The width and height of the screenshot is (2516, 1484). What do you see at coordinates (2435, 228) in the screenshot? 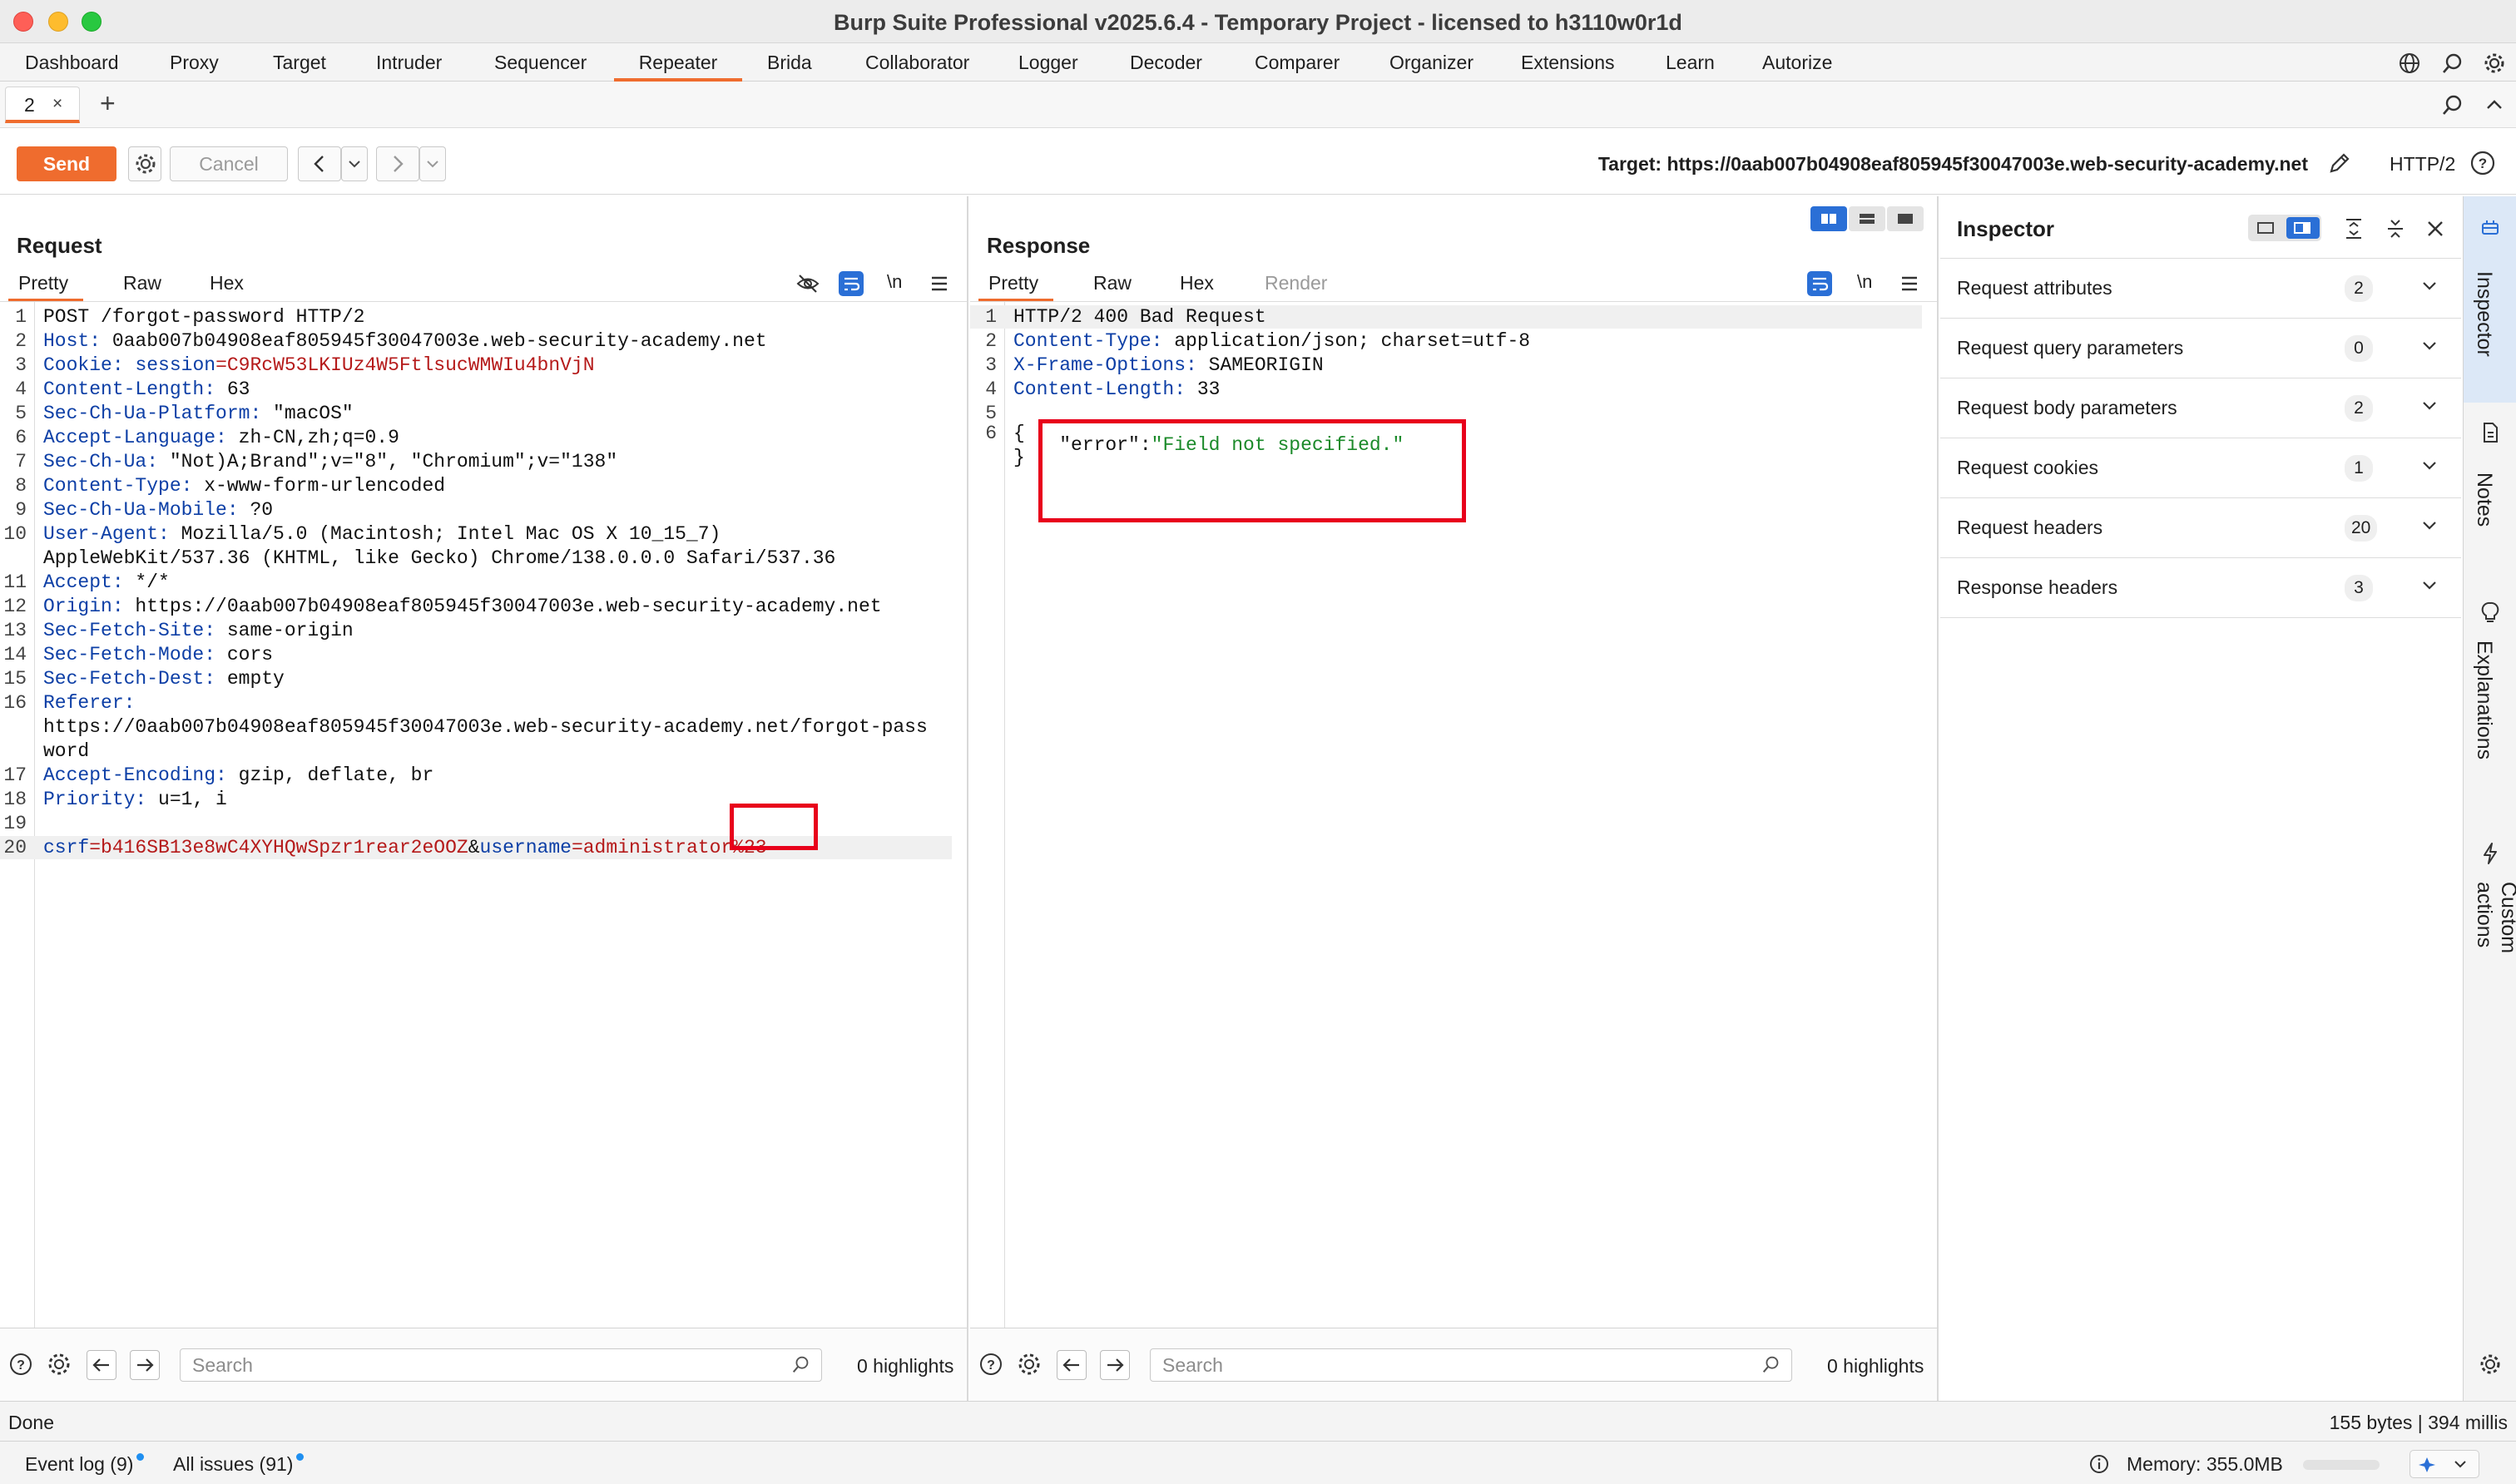
I see `close-icon` at bounding box center [2435, 228].